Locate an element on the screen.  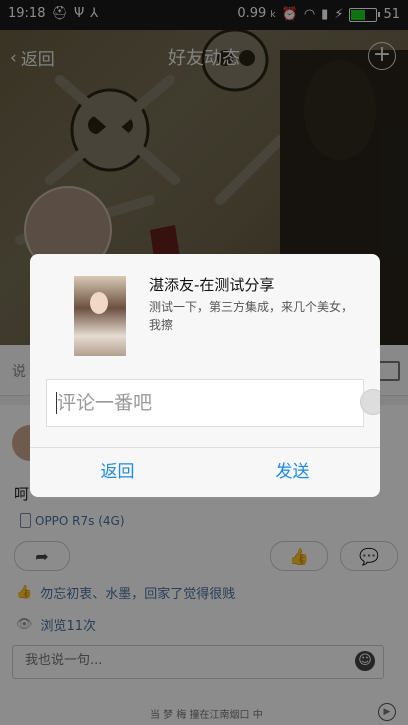
thumbnail-face is located at coordinates (99, 303).